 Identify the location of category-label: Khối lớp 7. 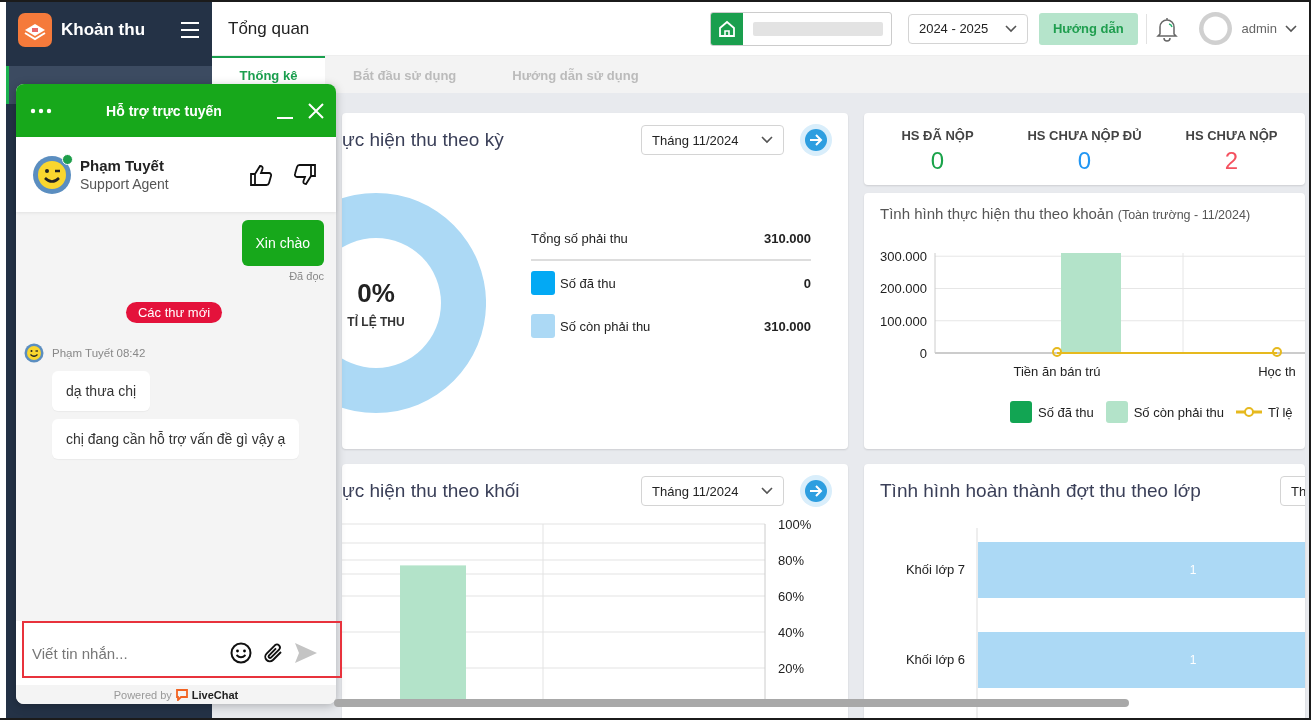
(935, 569).